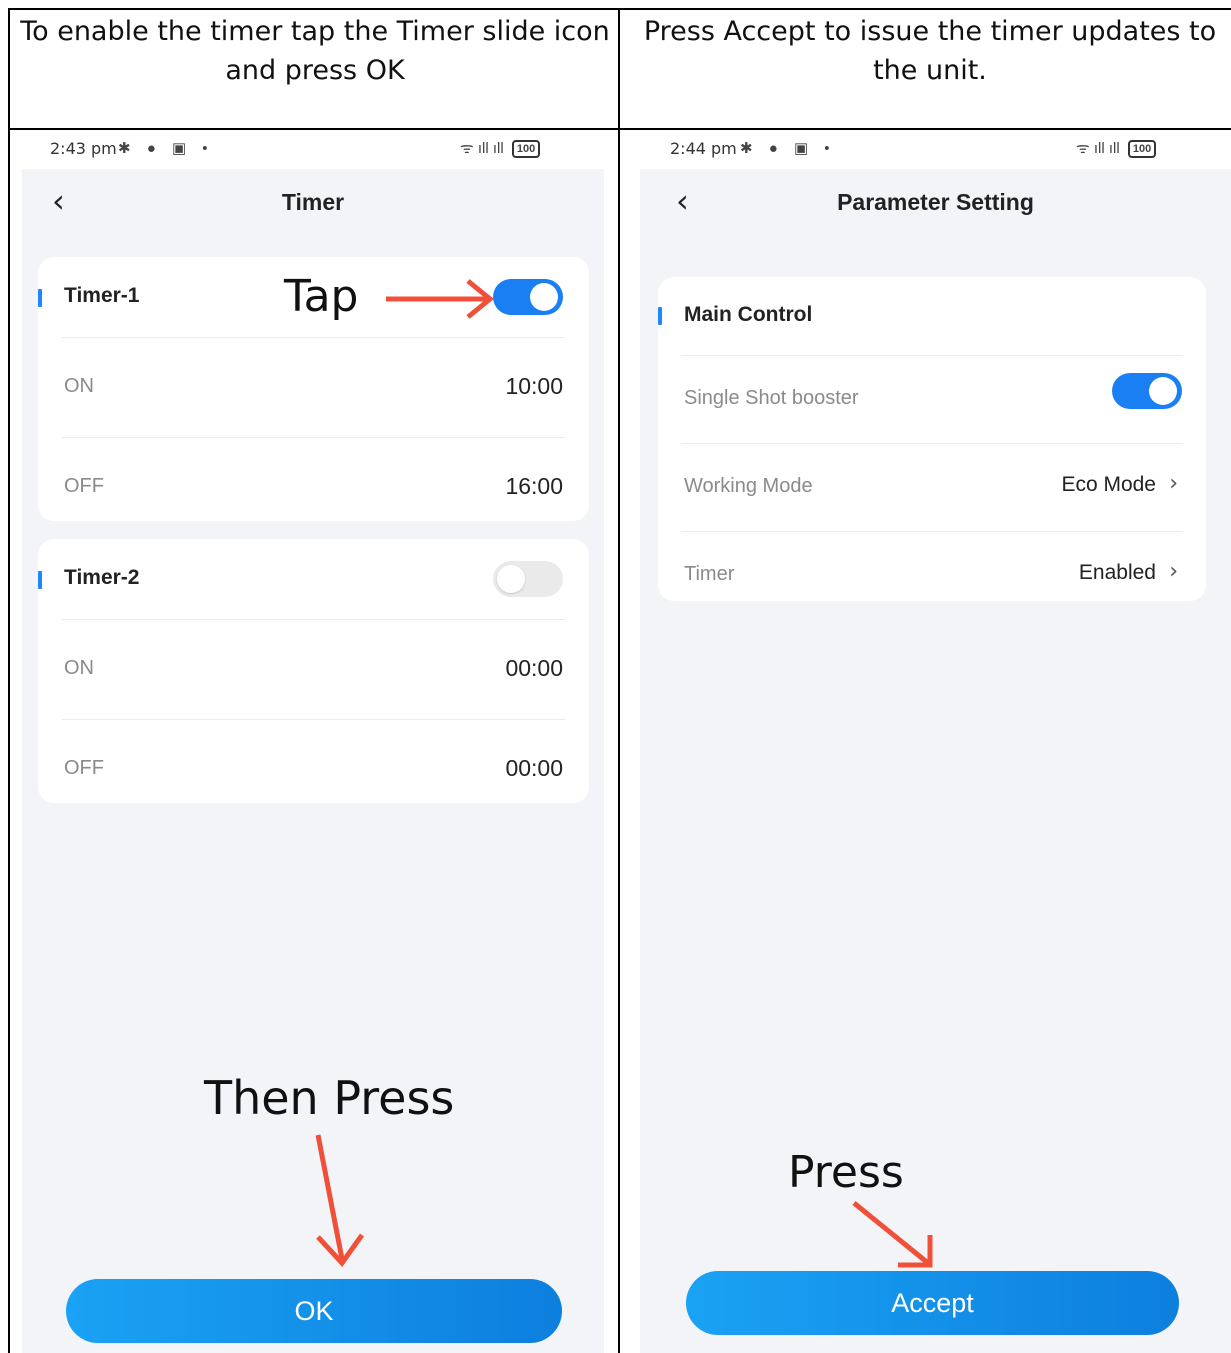  Describe the element at coordinates (748, 314) in the screenshot. I see `main-control-title: Main Control` at that location.